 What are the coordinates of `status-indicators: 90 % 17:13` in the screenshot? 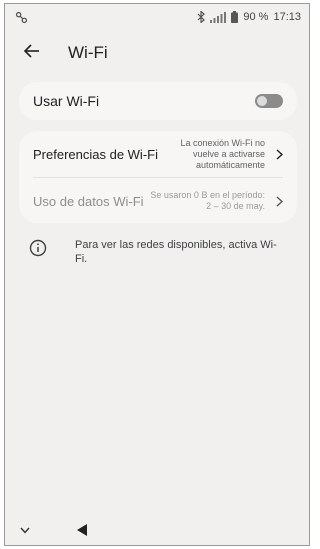 It's located at (249, 17).